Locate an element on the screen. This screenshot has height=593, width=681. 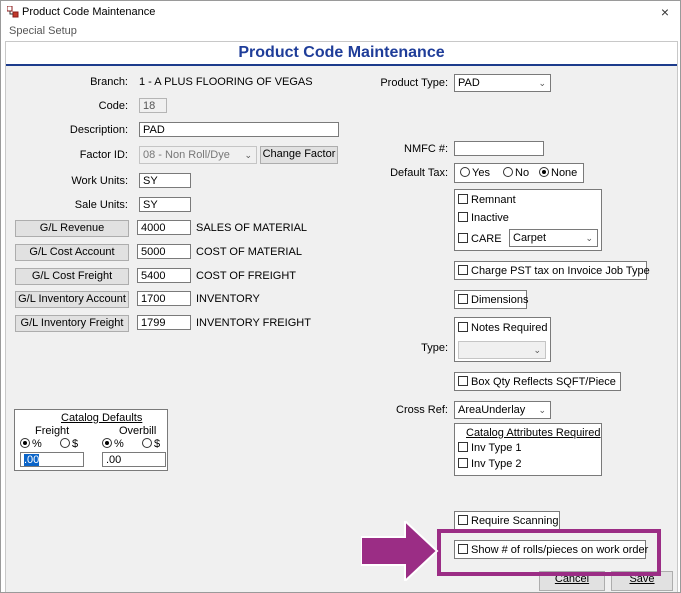
freight-dollar-radio: $ is located at coordinates (69, 444).